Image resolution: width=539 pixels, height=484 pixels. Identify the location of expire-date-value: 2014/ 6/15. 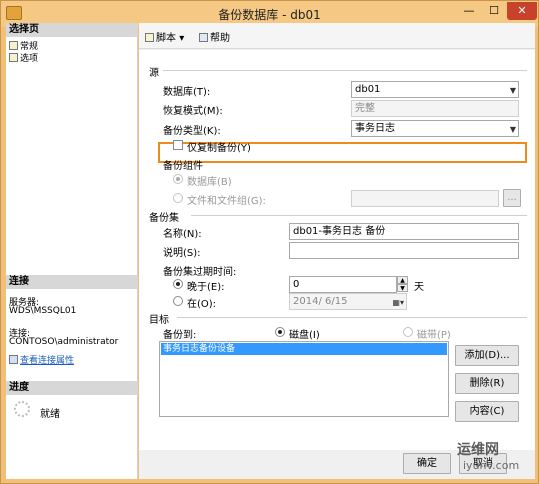
(320, 301).